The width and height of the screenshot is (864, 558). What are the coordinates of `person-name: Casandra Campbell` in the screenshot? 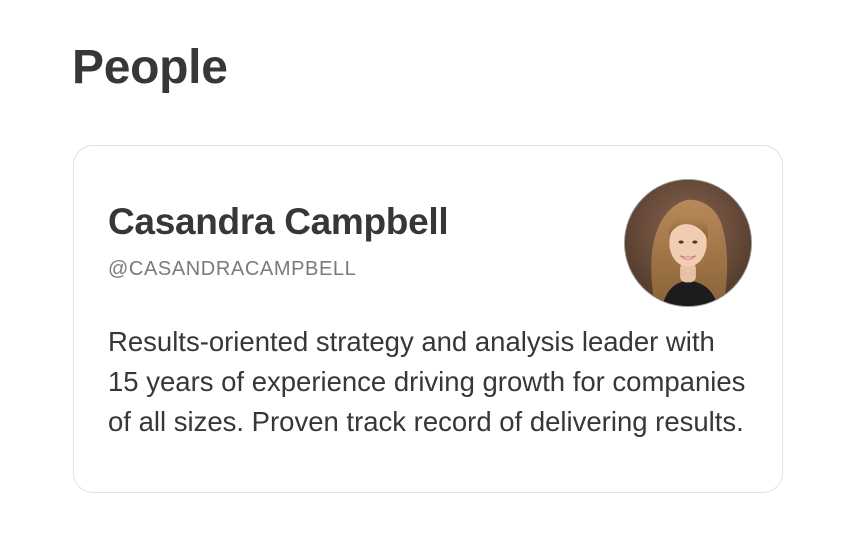 It's located at (278, 222).